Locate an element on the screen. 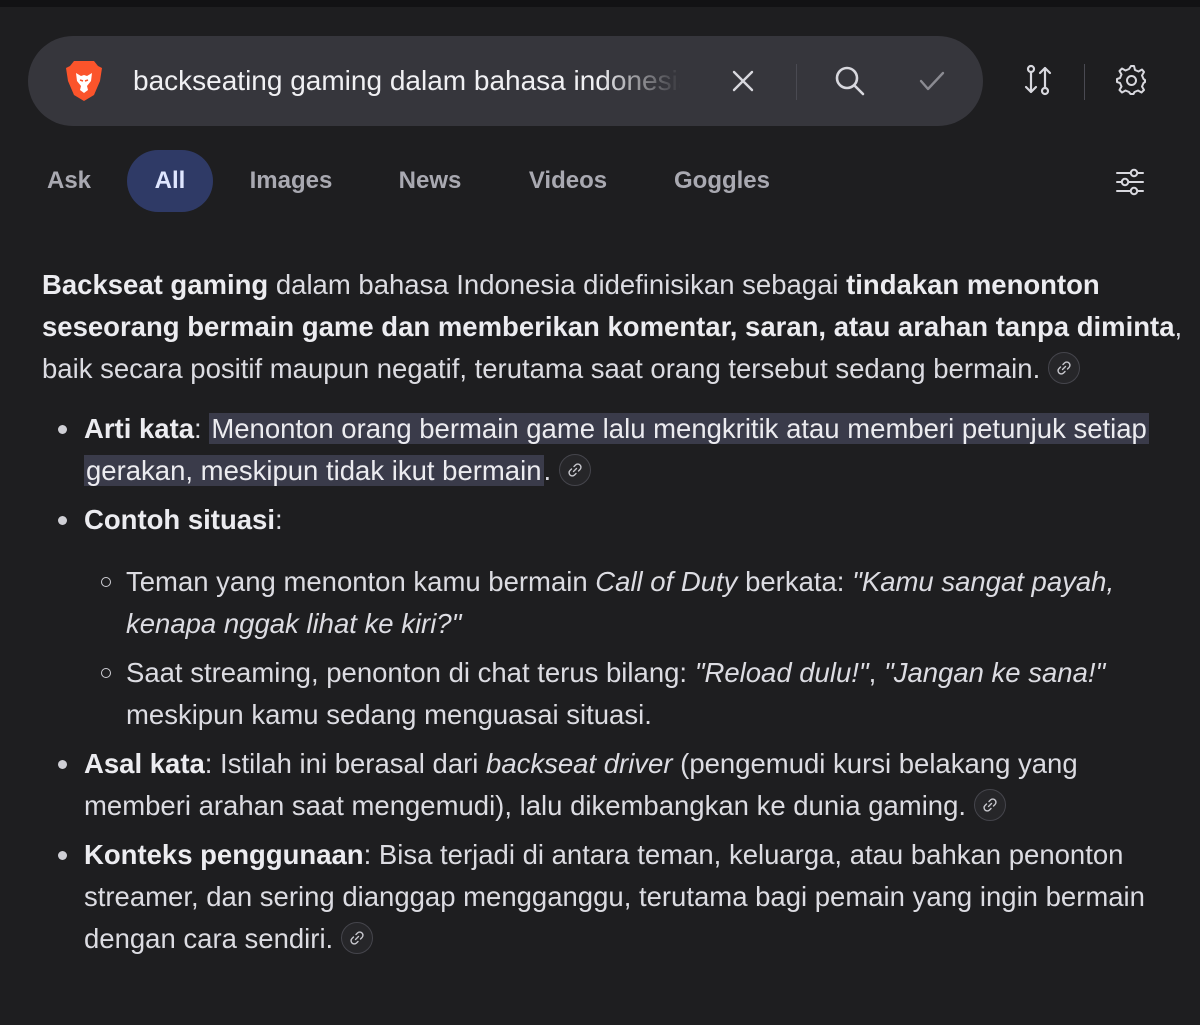 The image size is (1200, 1025). search-divider is located at coordinates (796, 82).